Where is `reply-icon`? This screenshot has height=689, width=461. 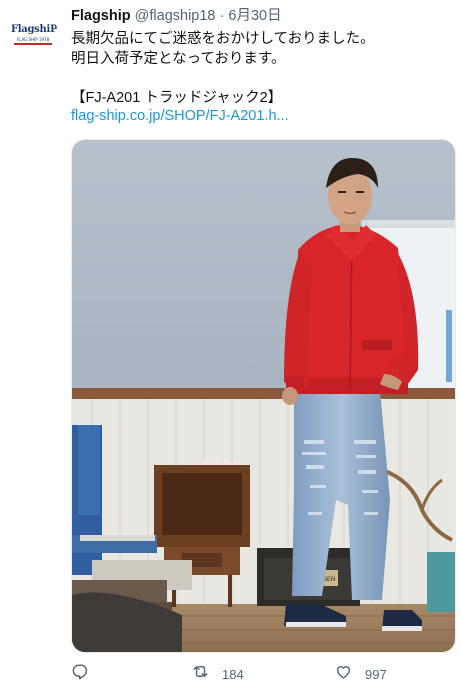
reply-icon is located at coordinates (80, 674).